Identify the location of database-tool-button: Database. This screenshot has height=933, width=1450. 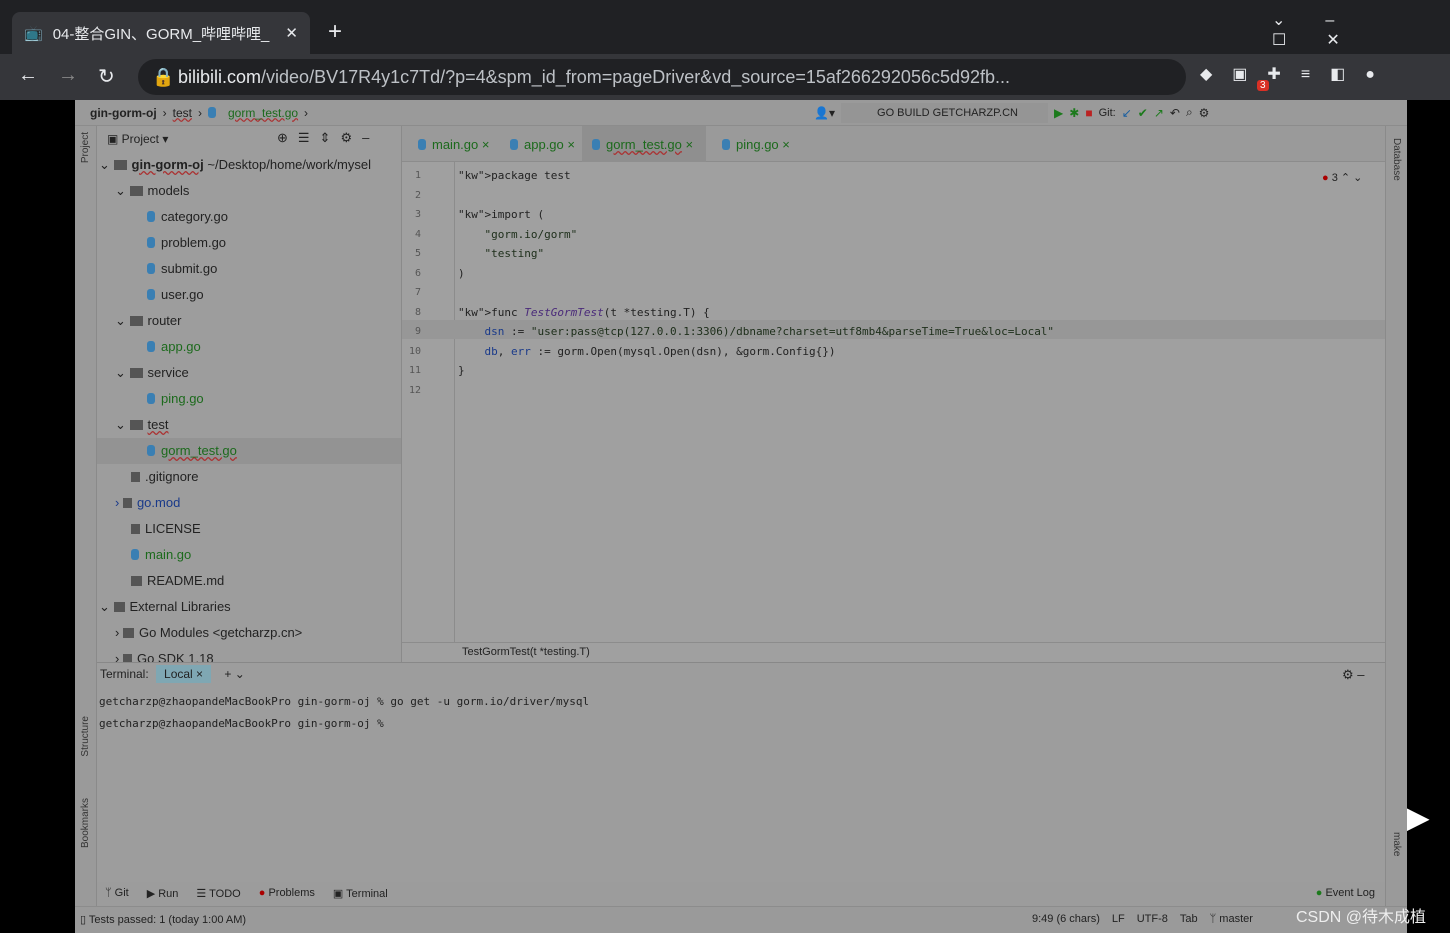
(1396, 159).